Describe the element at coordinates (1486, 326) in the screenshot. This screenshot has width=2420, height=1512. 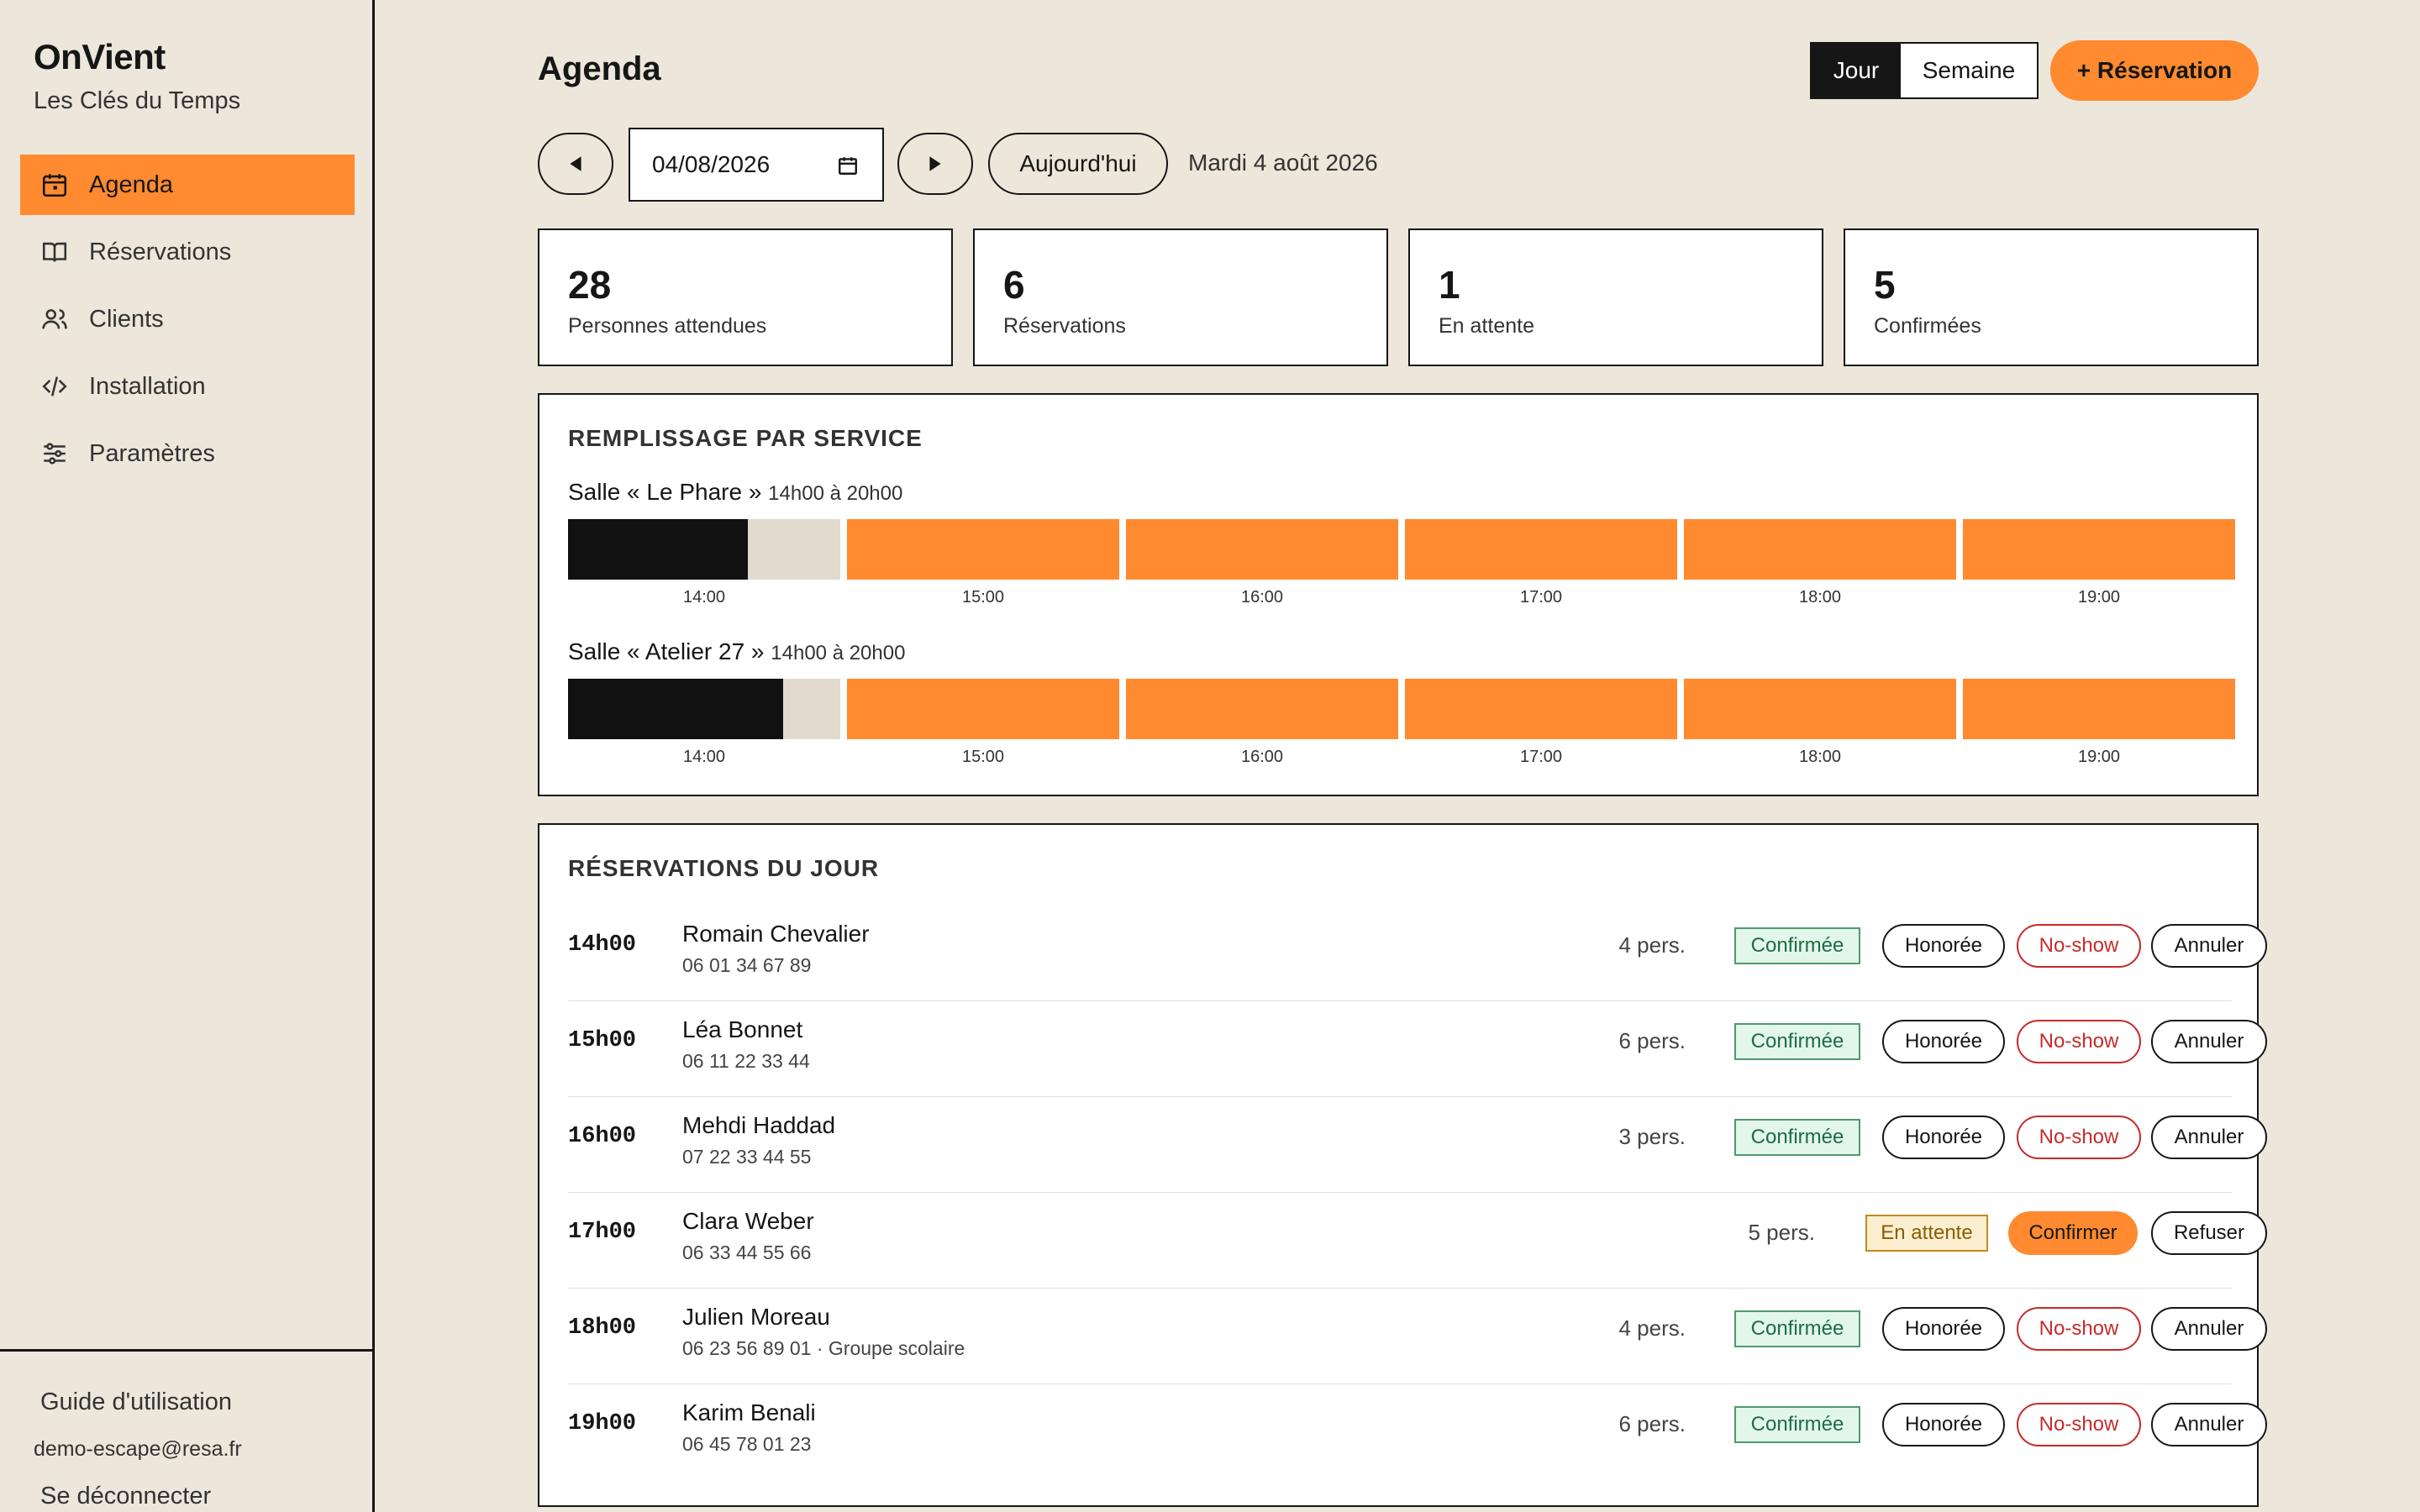
I see `stat-label: En attente` at that location.